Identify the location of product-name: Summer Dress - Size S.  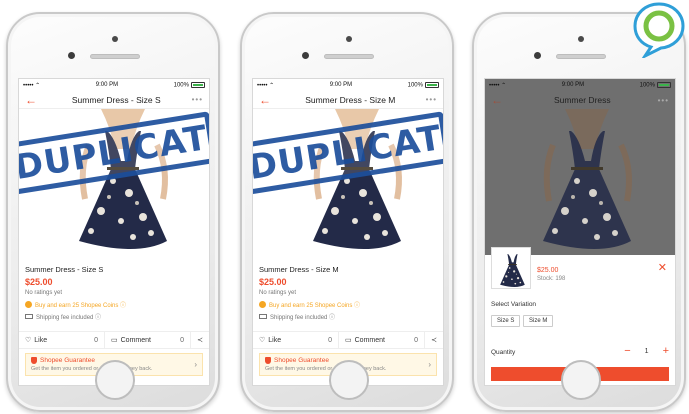
(64, 269).